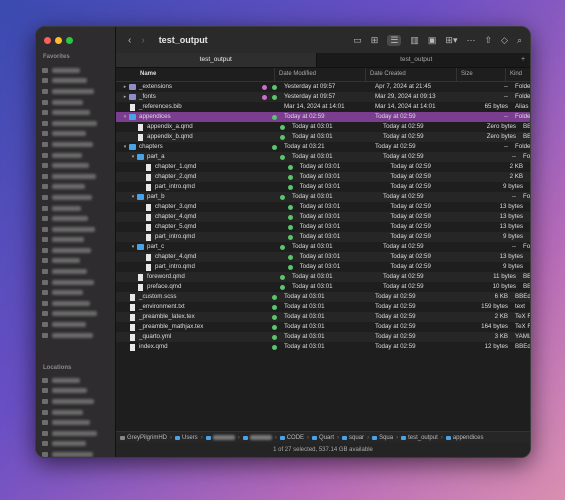  What do you see at coordinates (375, 40) in the screenshot?
I see `icon-view-icon: ⊞` at bounding box center [375, 40].